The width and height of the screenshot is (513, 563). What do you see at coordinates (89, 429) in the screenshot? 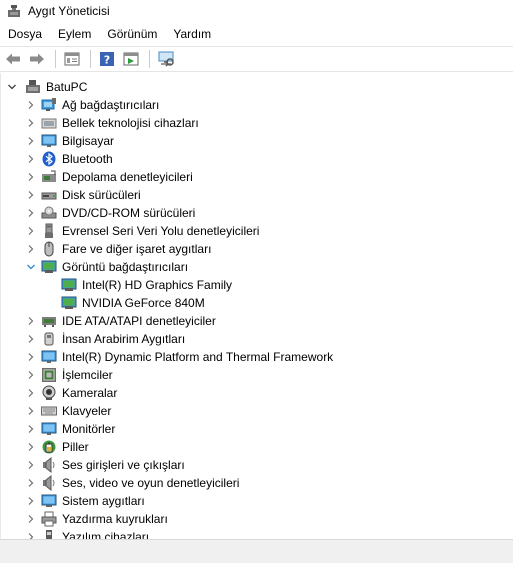
I see `tree-category-label: Monitörler` at bounding box center [89, 429].